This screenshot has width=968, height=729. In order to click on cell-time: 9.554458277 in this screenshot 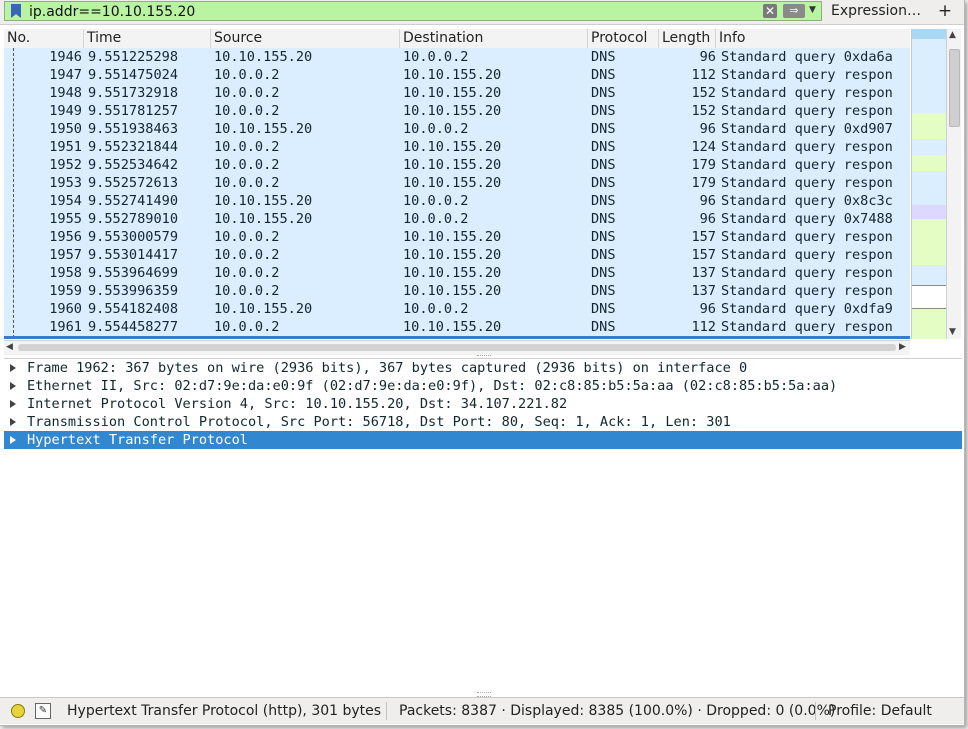, I will do `click(133, 327)`.